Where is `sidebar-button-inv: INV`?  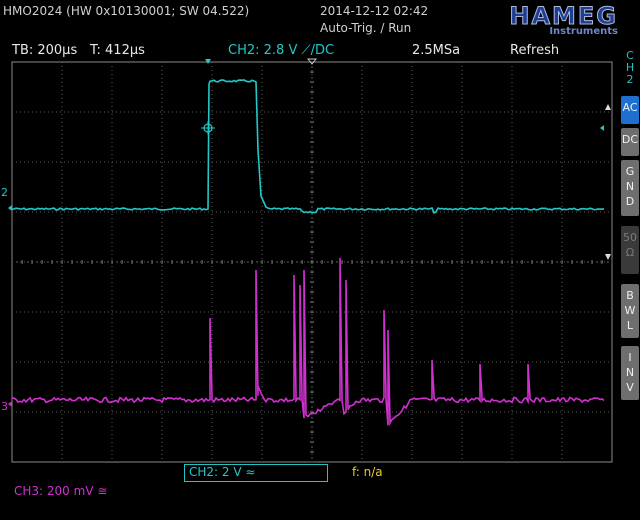 sidebar-button-inv: INV is located at coordinates (630, 373).